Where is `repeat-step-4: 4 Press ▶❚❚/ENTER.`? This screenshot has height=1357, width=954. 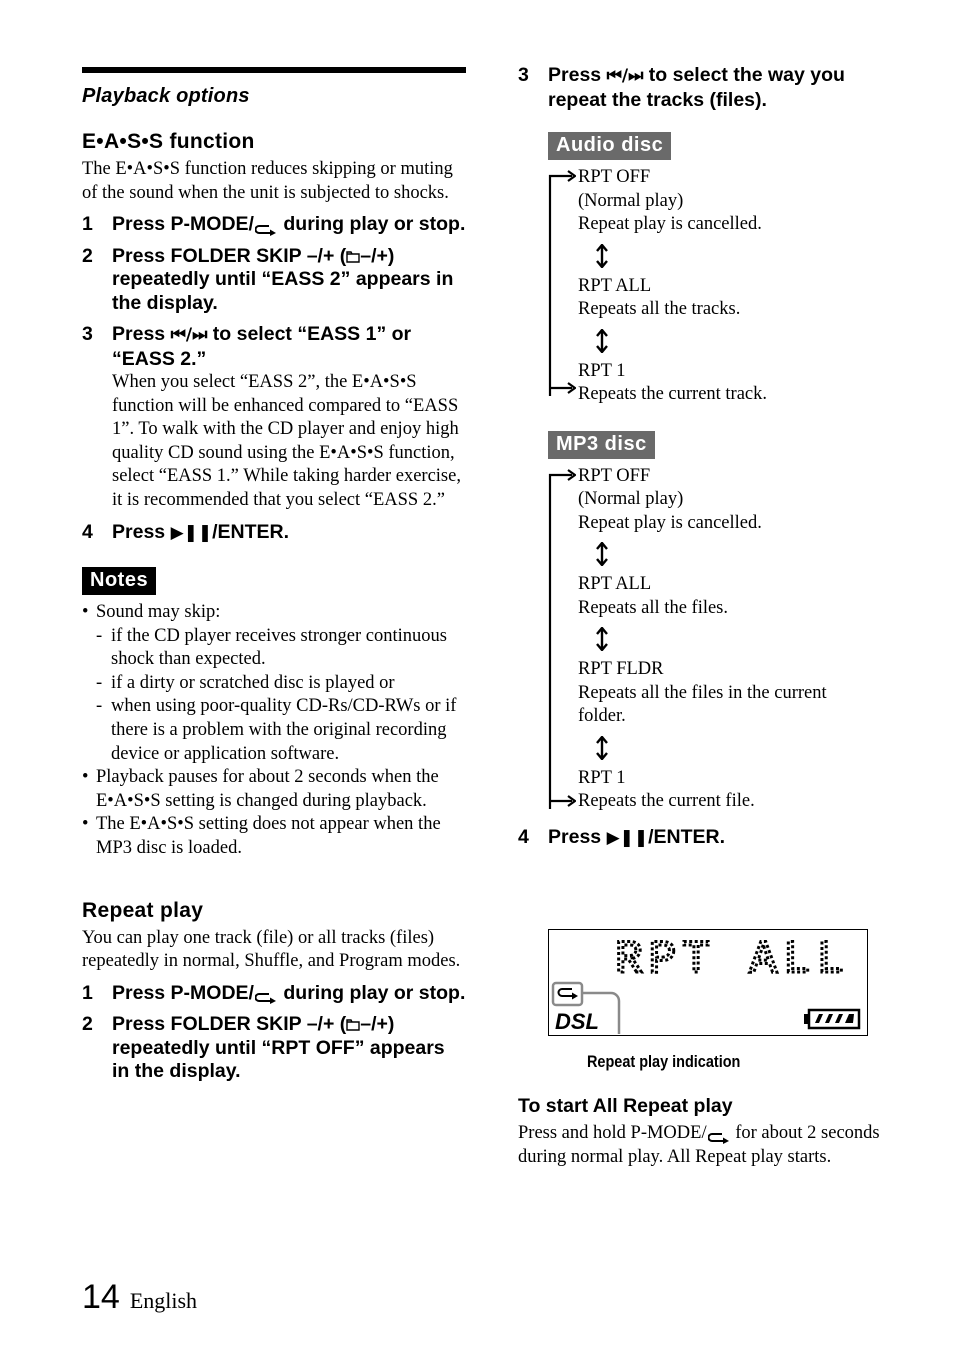 repeat-step-4: 4 Press ▶❚❚/ENTER. is located at coordinates (622, 836).